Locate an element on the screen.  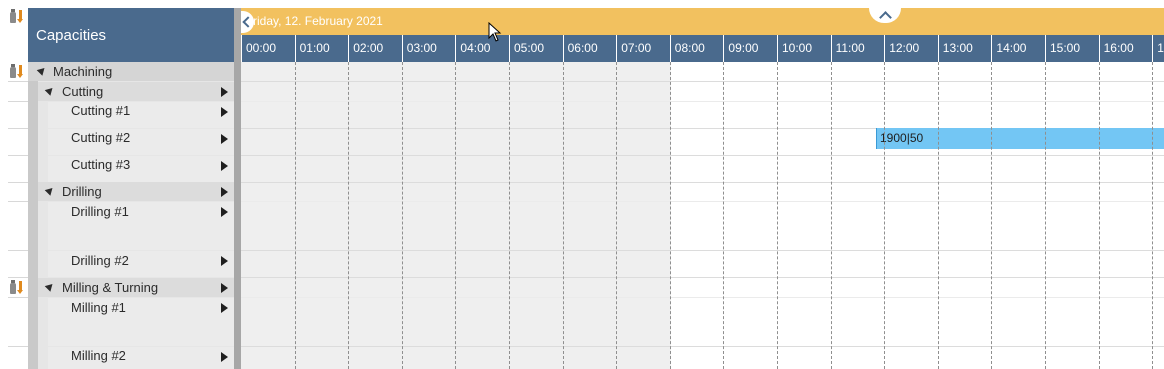
tree-item-label: Cutting #2 is located at coordinates (101, 137).